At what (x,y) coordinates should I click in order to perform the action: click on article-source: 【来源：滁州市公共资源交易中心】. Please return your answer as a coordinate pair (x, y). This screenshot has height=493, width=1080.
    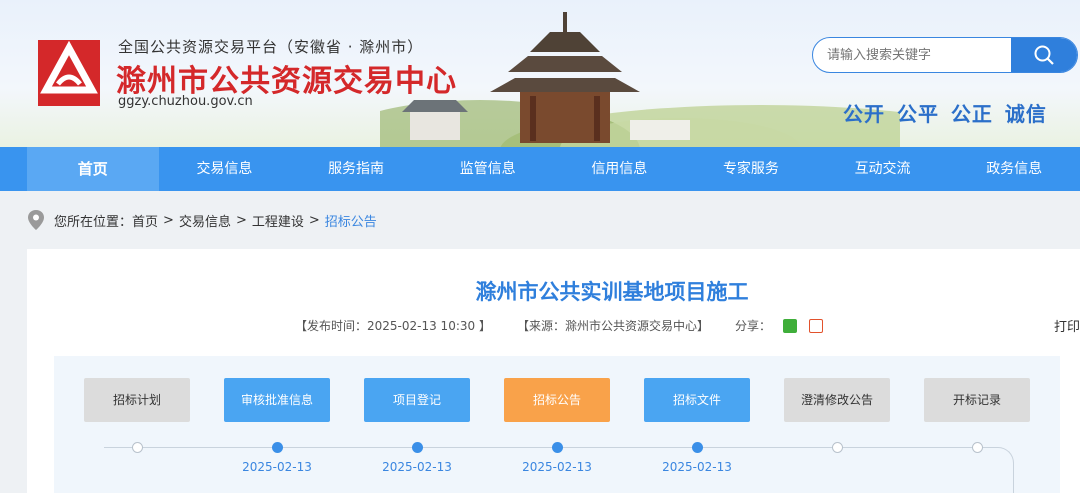
    Looking at the image, I should click on (612, 326).